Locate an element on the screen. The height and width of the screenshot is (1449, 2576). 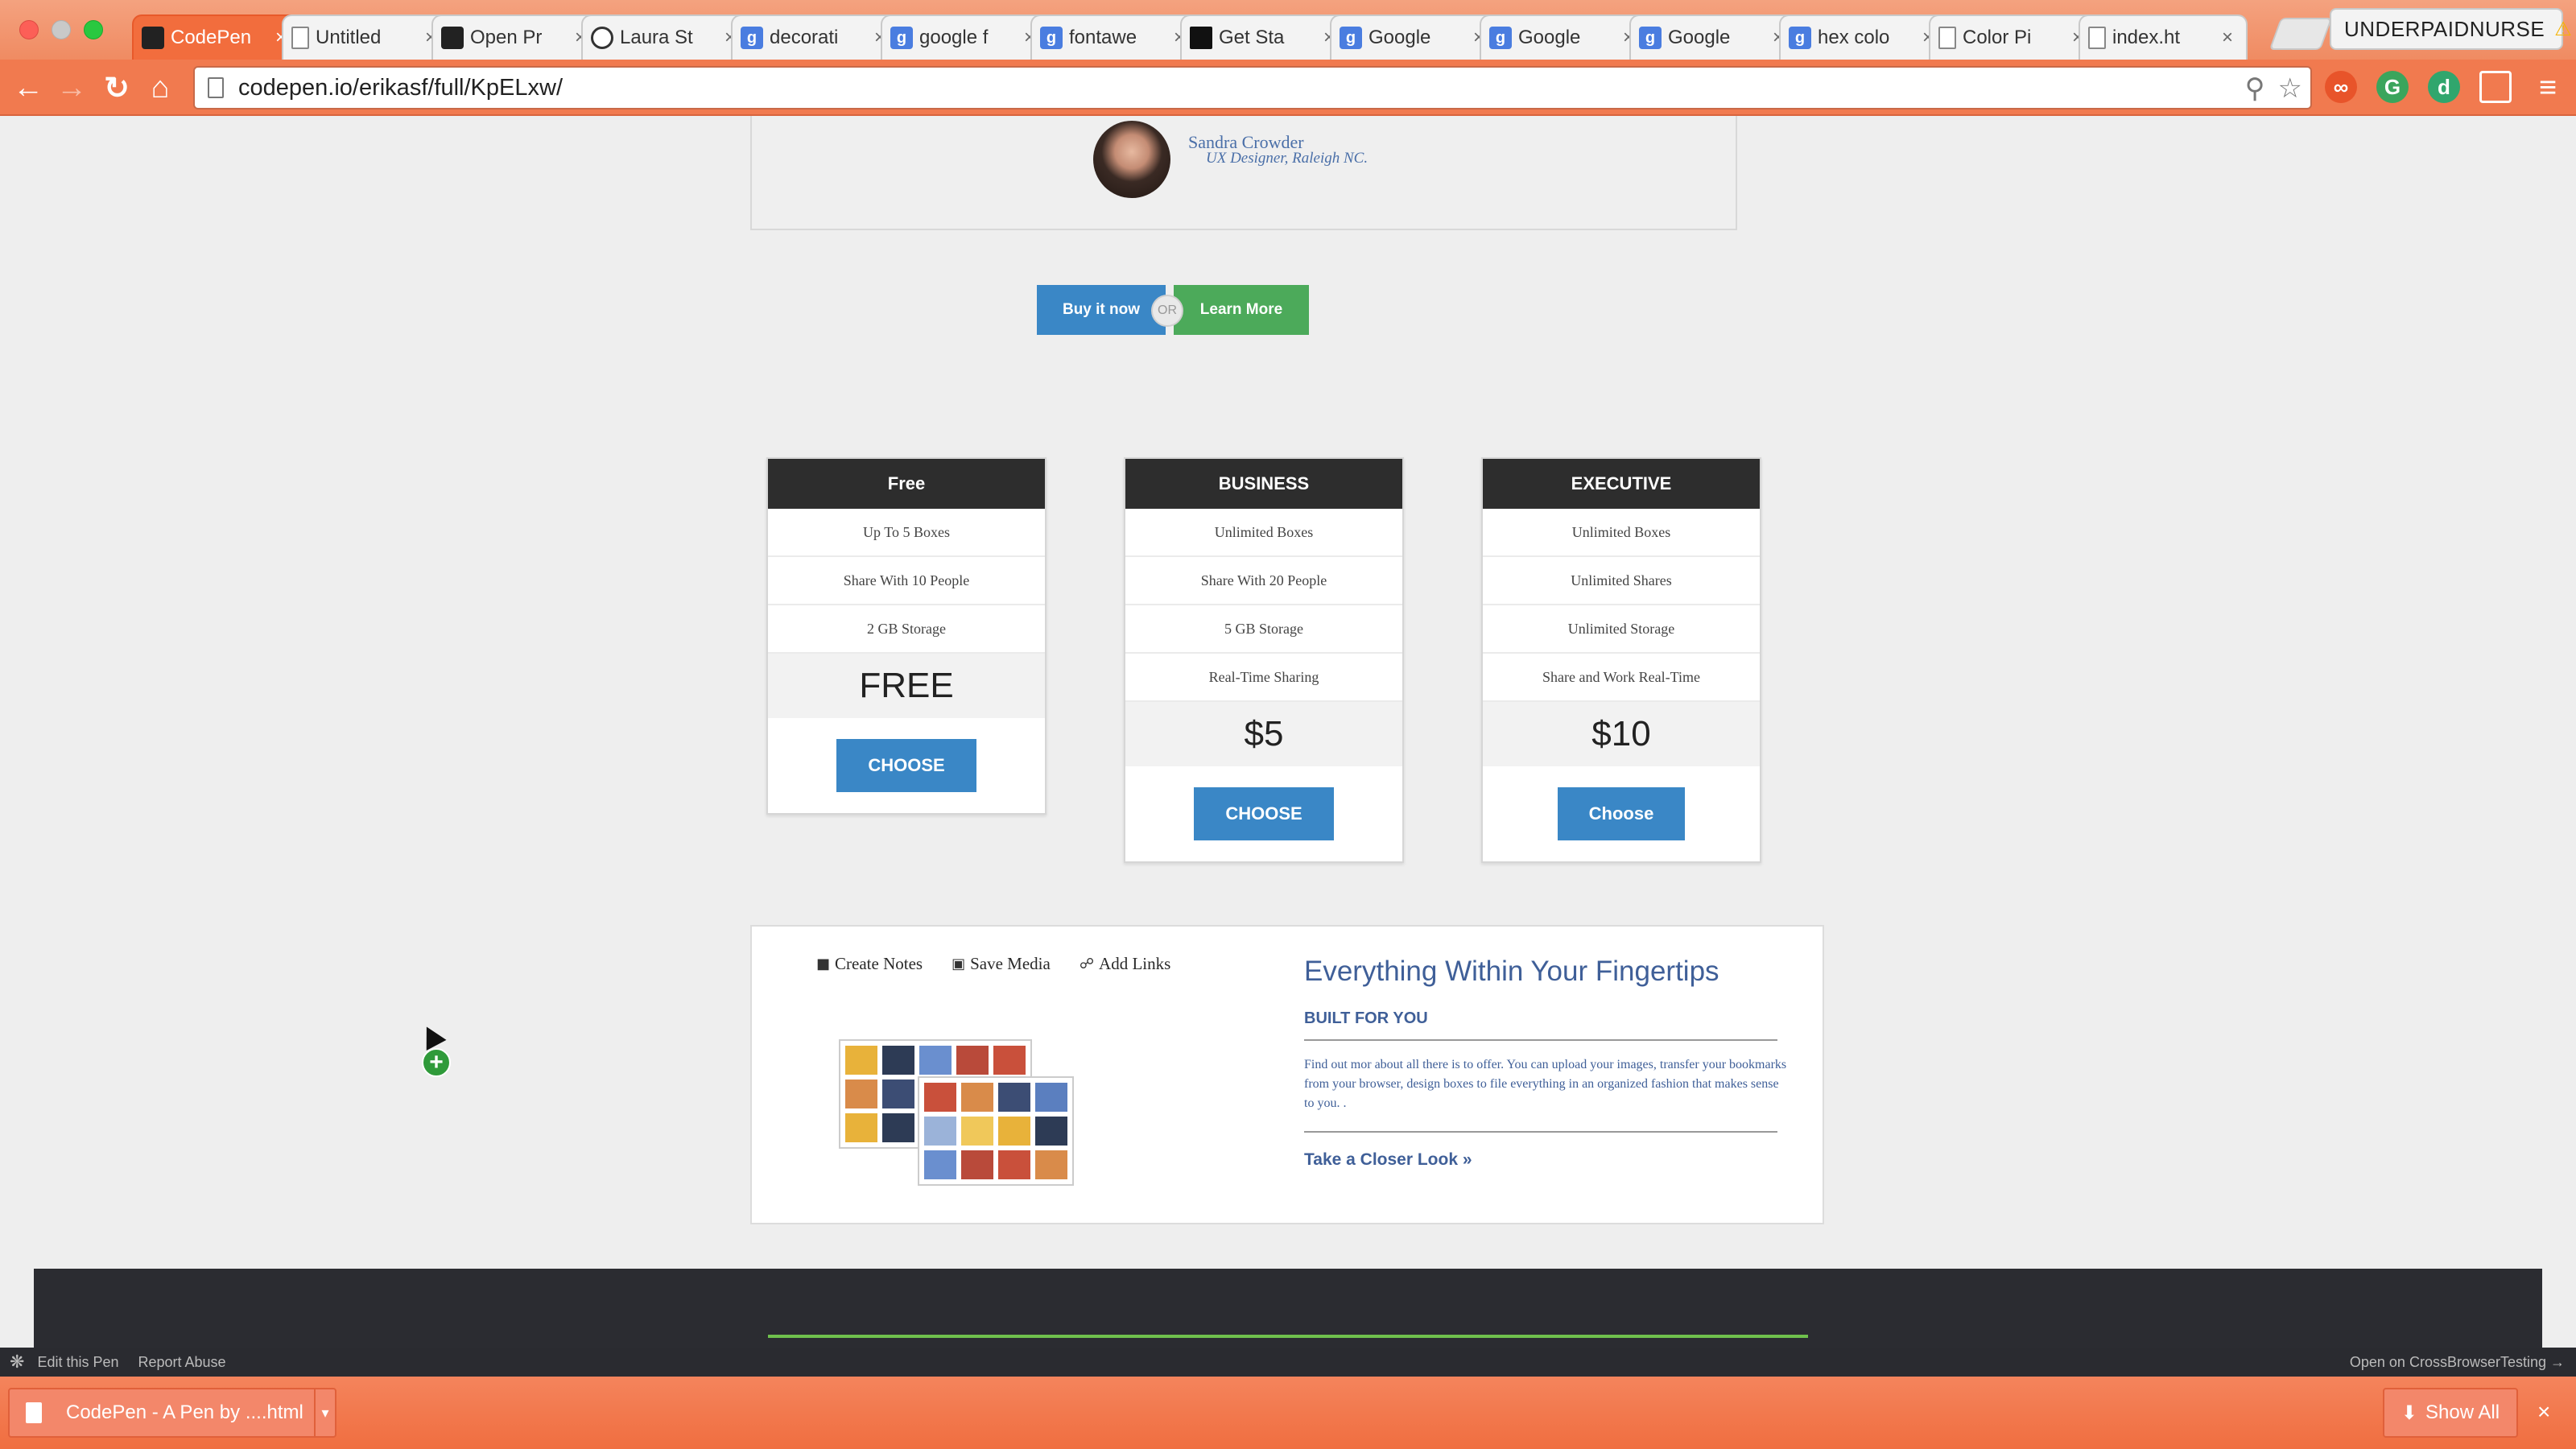
download-item: CodePen - A Pen by ....html ▾ is located at coordinates (172, 1413).